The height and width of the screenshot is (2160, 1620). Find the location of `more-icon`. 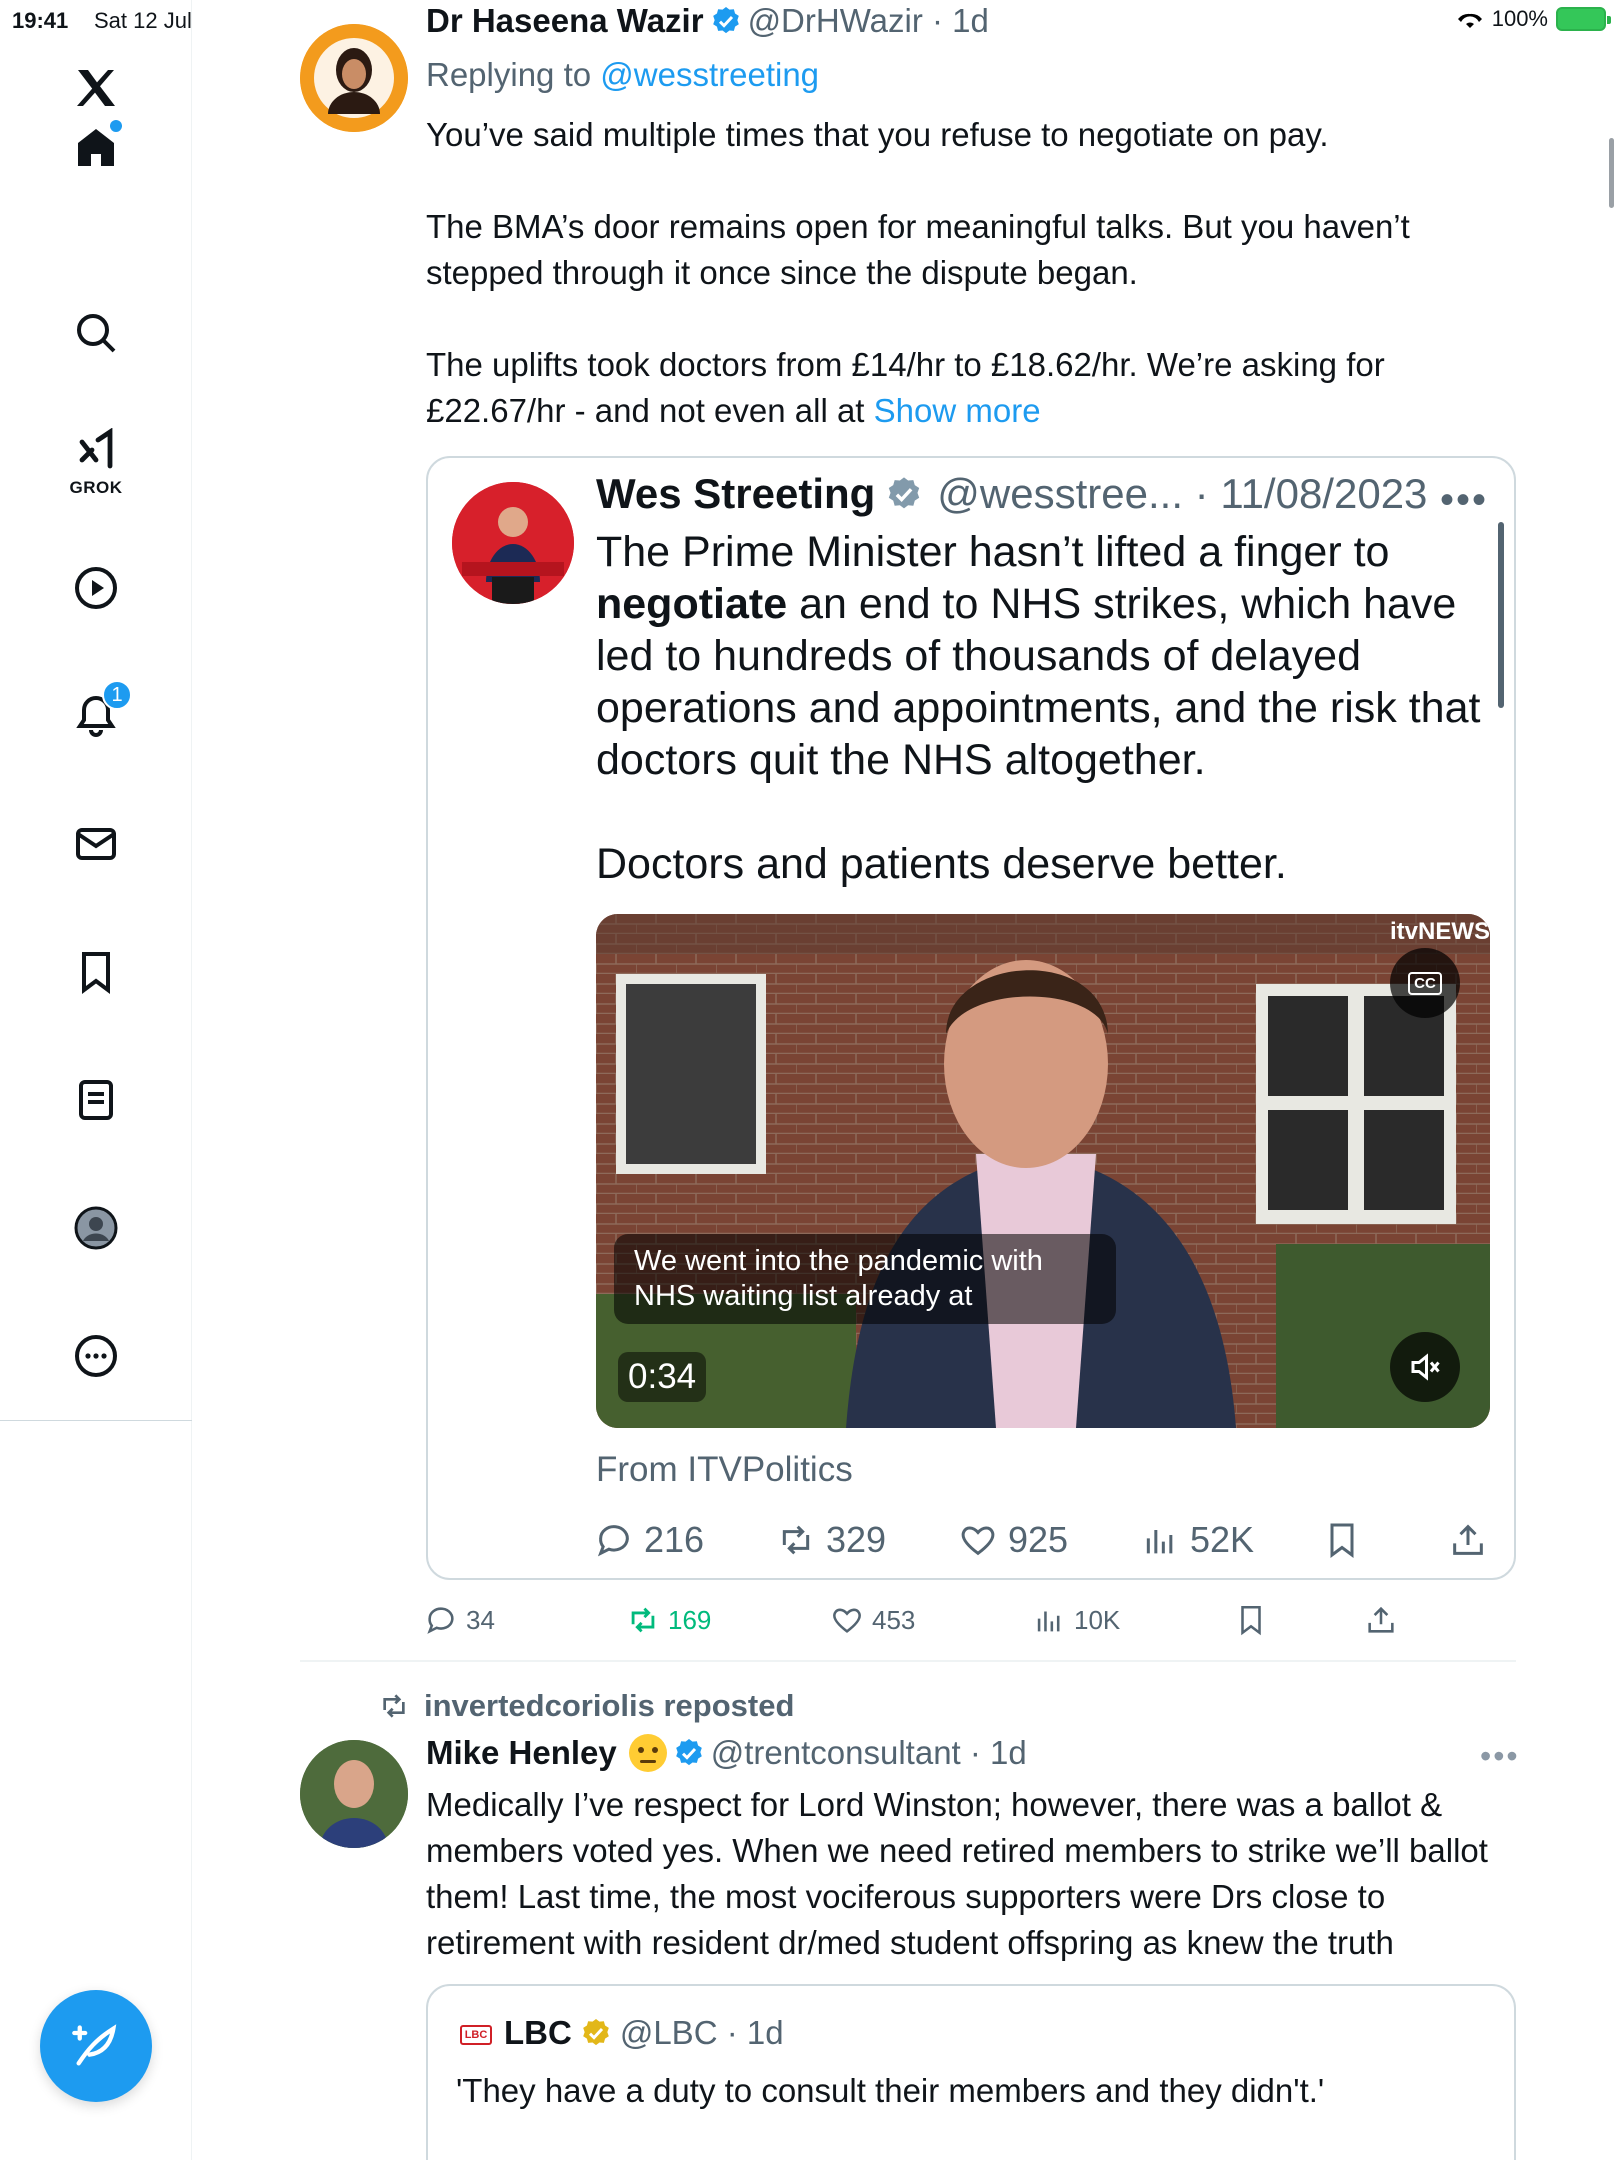

more-icon is located at coordinates (96, 1356).